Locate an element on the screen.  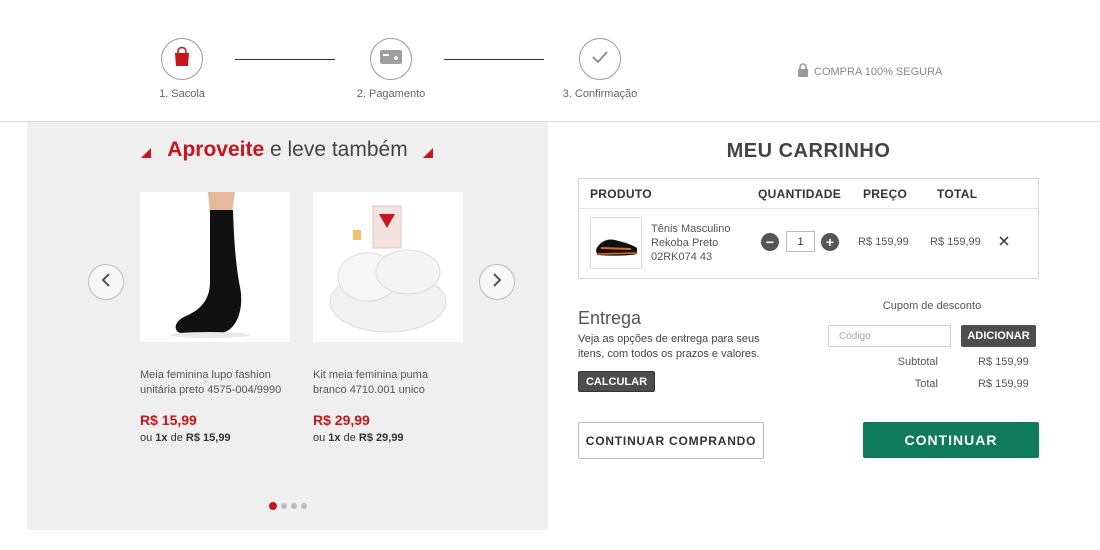
product-price: R$ 15,99 is located at coordinates (168, 420).